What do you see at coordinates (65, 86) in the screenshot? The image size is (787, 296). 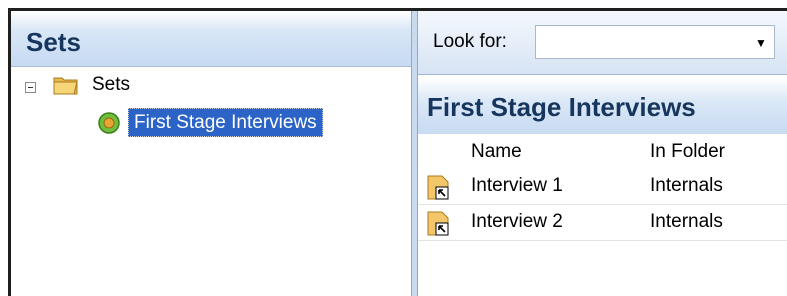 I see `folder-icon` at bounding box center [65, 86].